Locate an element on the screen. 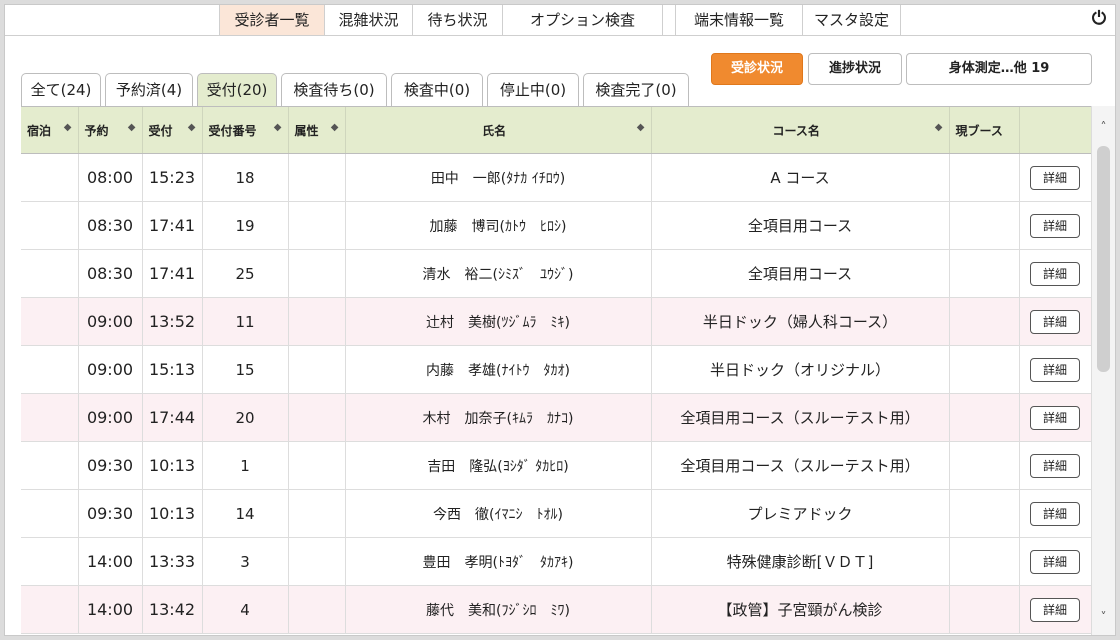  col-header-reception-number: 受付番号 ◆ is located at coordinates (245, 130).